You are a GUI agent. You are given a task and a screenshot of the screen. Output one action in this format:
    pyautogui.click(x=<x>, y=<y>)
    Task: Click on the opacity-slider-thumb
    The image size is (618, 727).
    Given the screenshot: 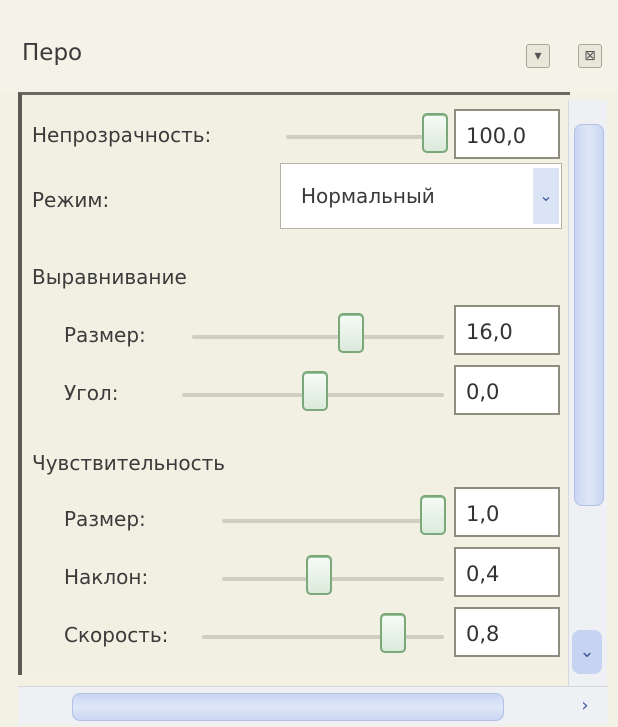 What is the action you would take?
    pyautogui.click(x=435, y=133)
    